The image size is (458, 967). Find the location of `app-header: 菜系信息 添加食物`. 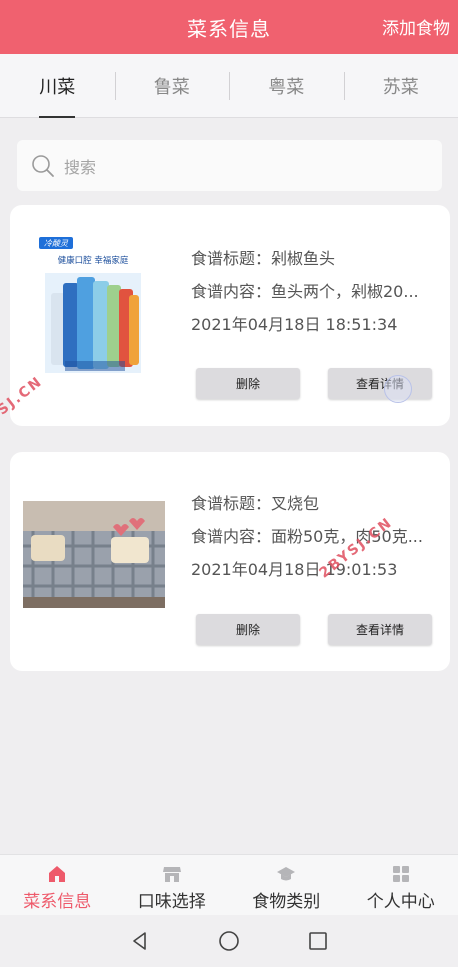

app-header: 菜系信息 添加食物 is located at coordinates (229, 27).